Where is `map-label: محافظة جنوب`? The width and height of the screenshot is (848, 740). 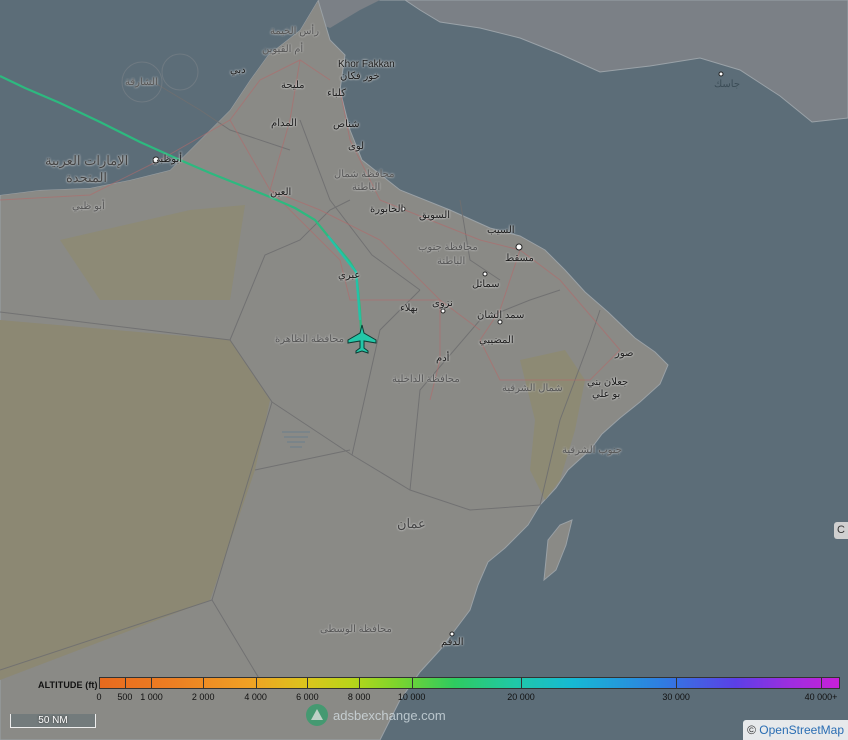
map-label: محافظة جنوب is located at coordinates (448, 247).